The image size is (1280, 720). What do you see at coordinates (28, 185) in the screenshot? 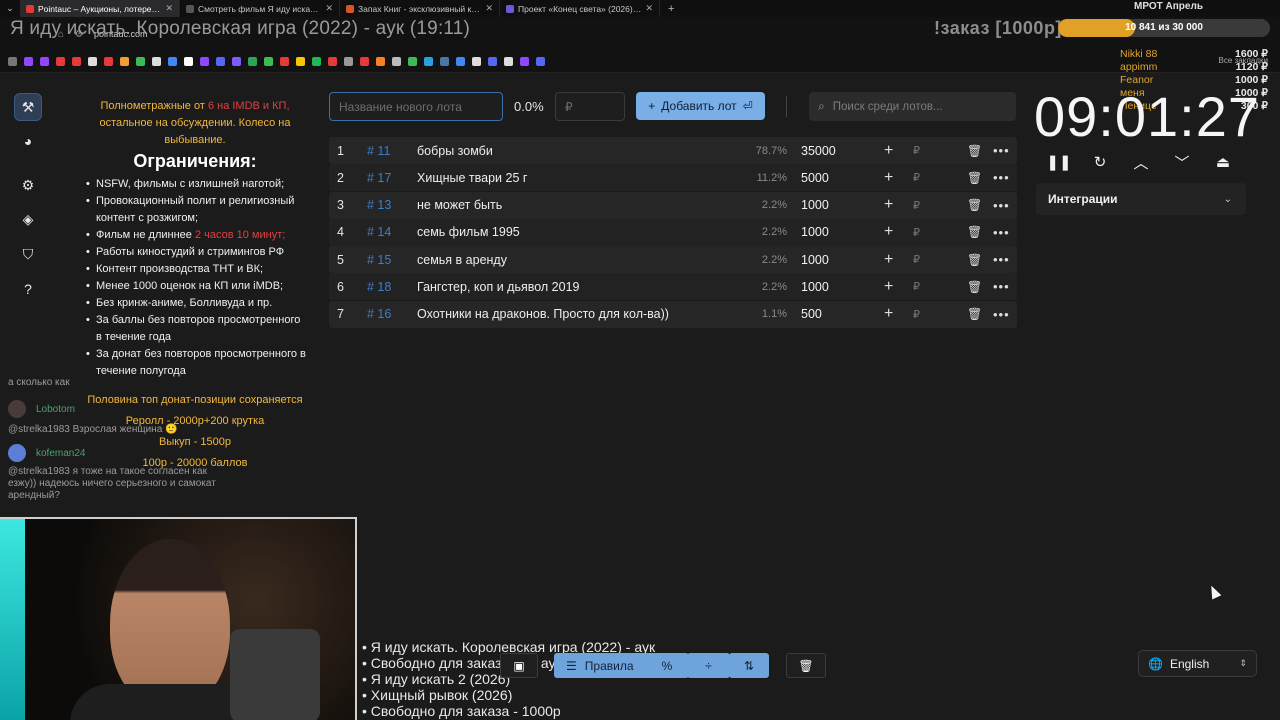
I see `settings-gear-icon: ⚙` at bounding box center [28, 185].